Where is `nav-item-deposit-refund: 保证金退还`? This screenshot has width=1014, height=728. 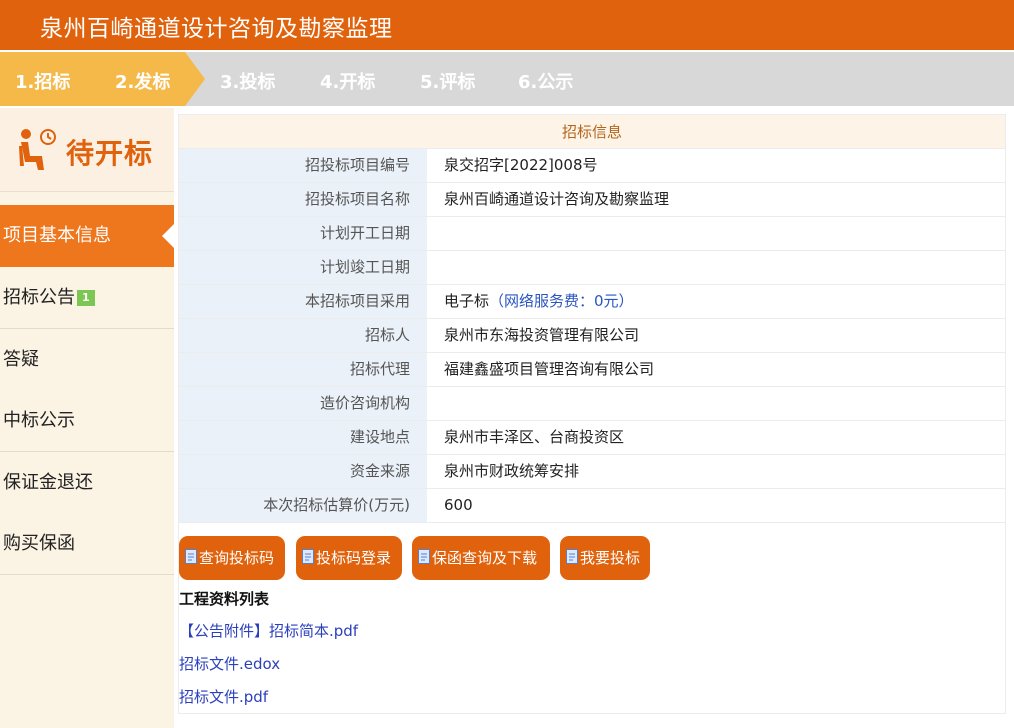 nav-item-deposit-refund: 保证金退还 is located at coordinates (87, 483).